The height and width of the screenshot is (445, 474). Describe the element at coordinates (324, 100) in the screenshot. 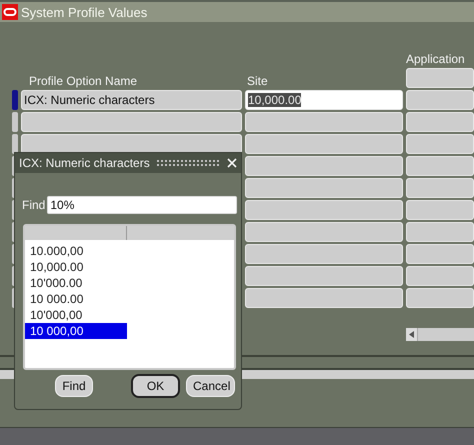

I see `table-cell: 10,000.00` at that location.